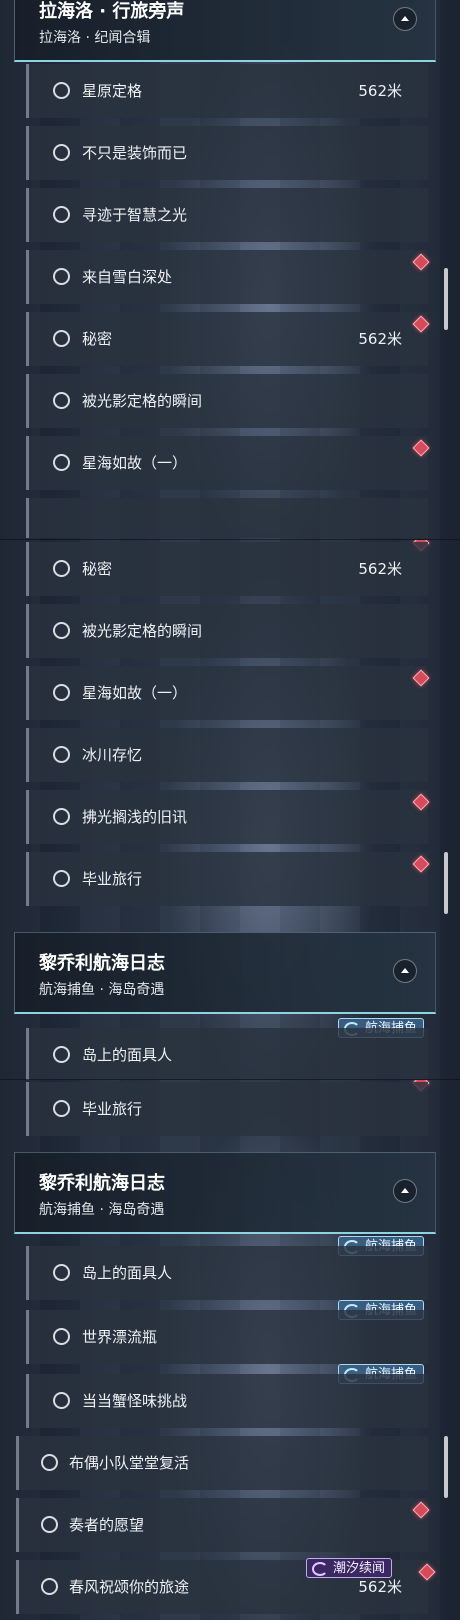 The image size is (460, 1620). What do you see at coordinates (129, 1587) in the screenshot?
I see `quest-label: 春风祝颂你的旅途` at bounding box center [129, 1587].